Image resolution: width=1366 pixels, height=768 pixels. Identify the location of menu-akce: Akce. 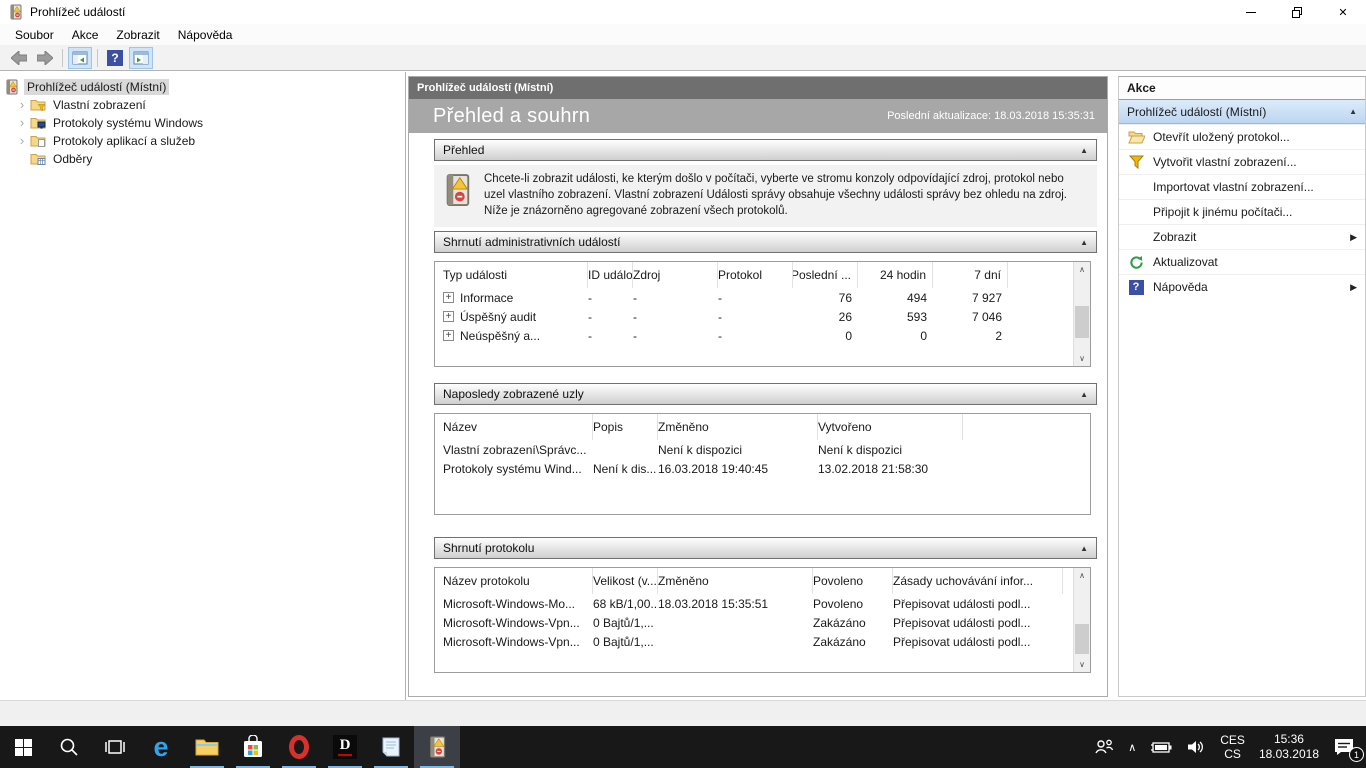
(85, 35).